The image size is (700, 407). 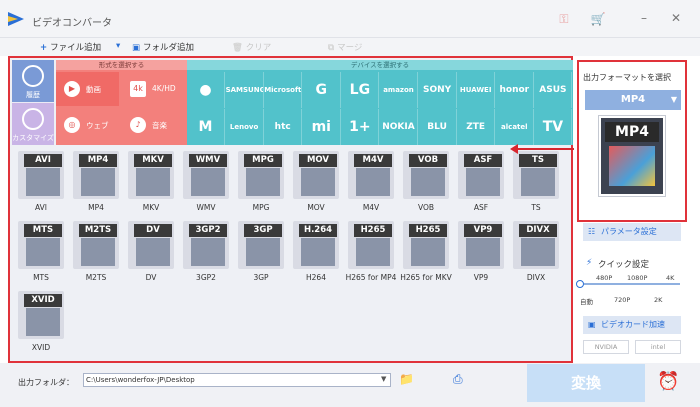 What do you see at coordinates (632, 284) in the screenshot?
I see `quality-slider` at bounding box center [632, 284].